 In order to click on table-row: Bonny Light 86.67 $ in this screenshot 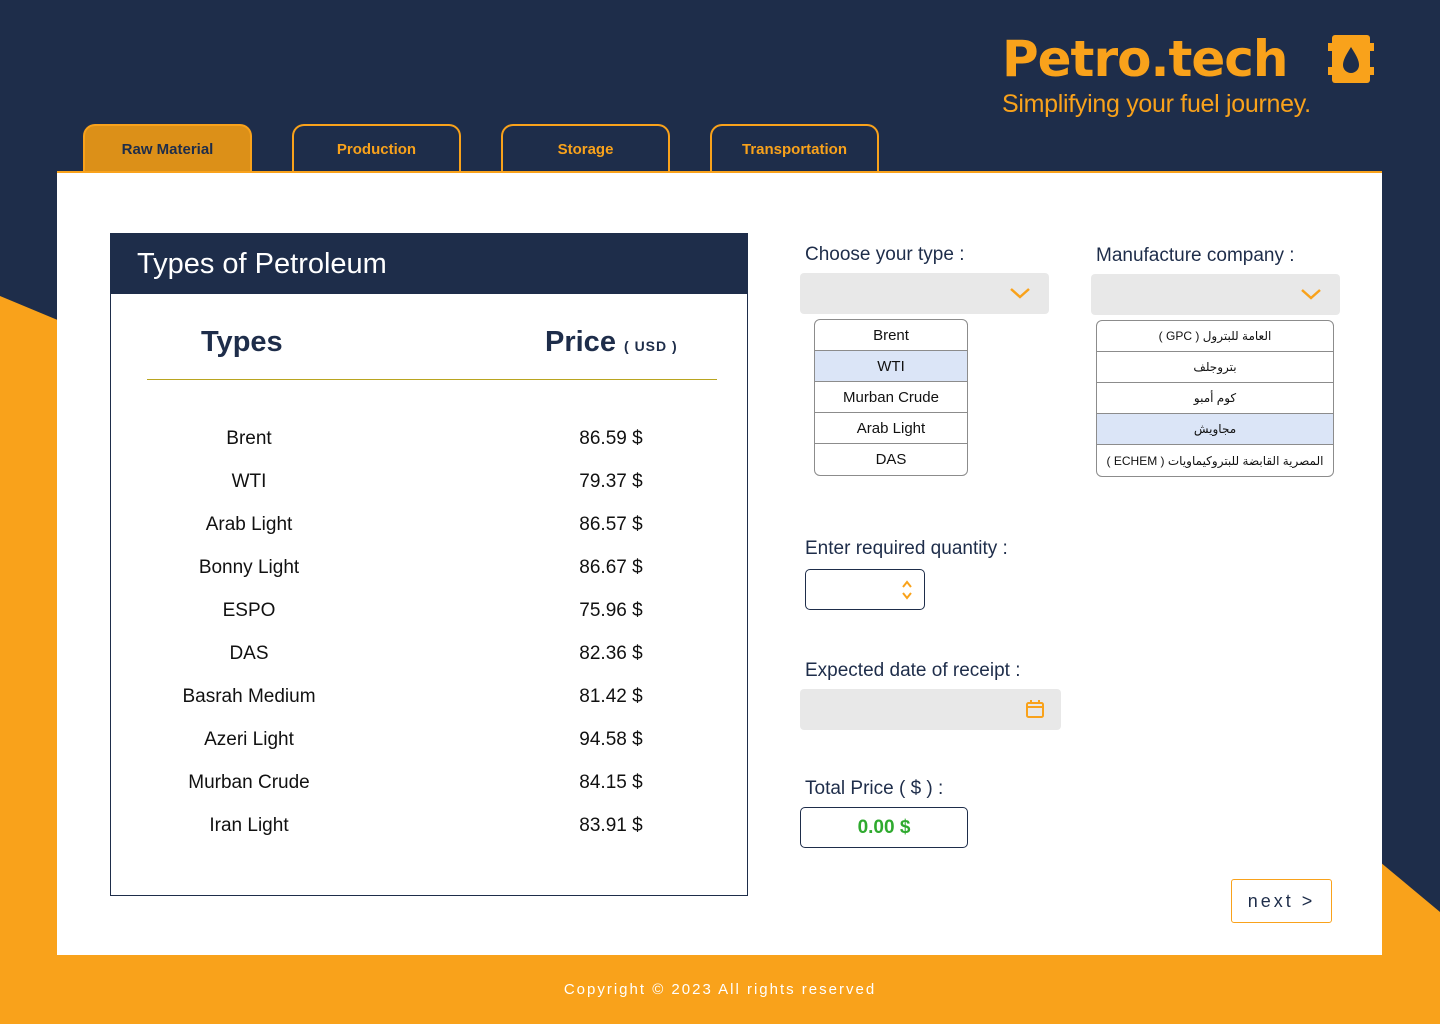, I will do `click(430, 572)`.